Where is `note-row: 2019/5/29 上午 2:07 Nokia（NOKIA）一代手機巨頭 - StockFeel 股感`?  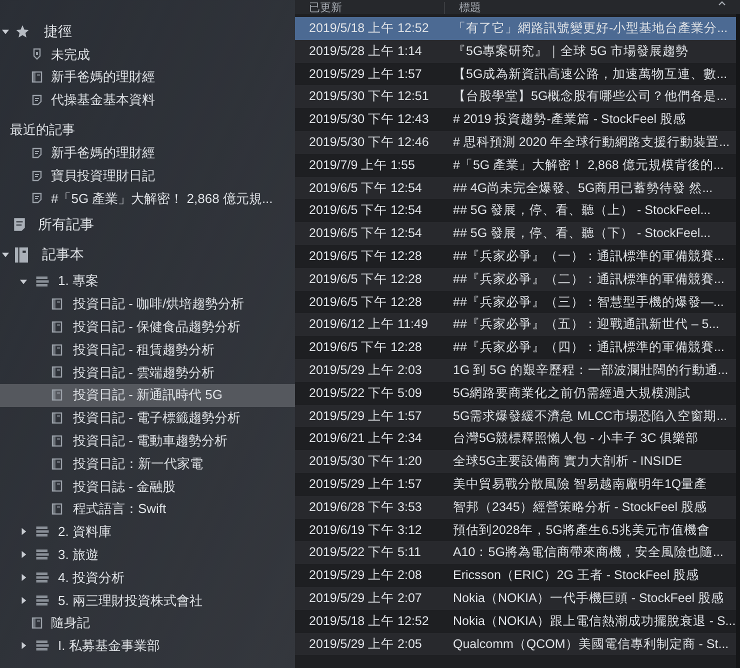
note-row: 2019/5/29 上午 2:07 Nokia（NOKIA）一代手機巨頭 - StockFeel 股感 is located at coordinates (515, 598).